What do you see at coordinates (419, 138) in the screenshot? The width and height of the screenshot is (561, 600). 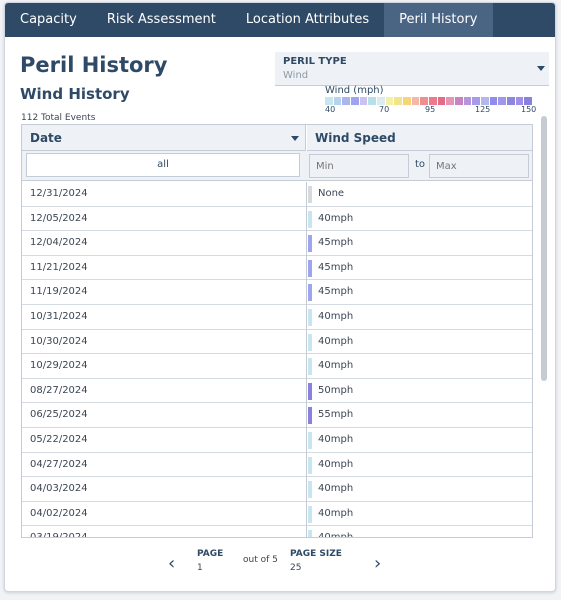 I see `wind-speed-column-header: Wind Speed` at bounding box center [419, 138].